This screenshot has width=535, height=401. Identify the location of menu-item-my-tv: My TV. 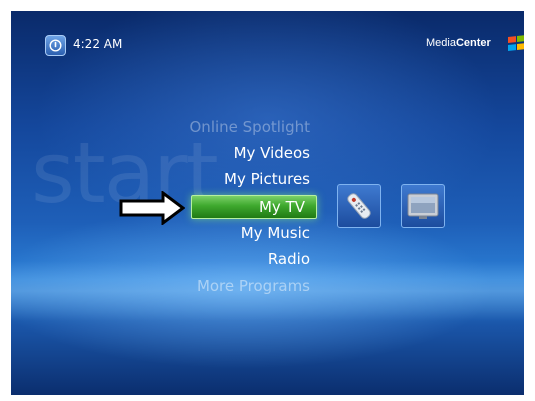
(254, 207).